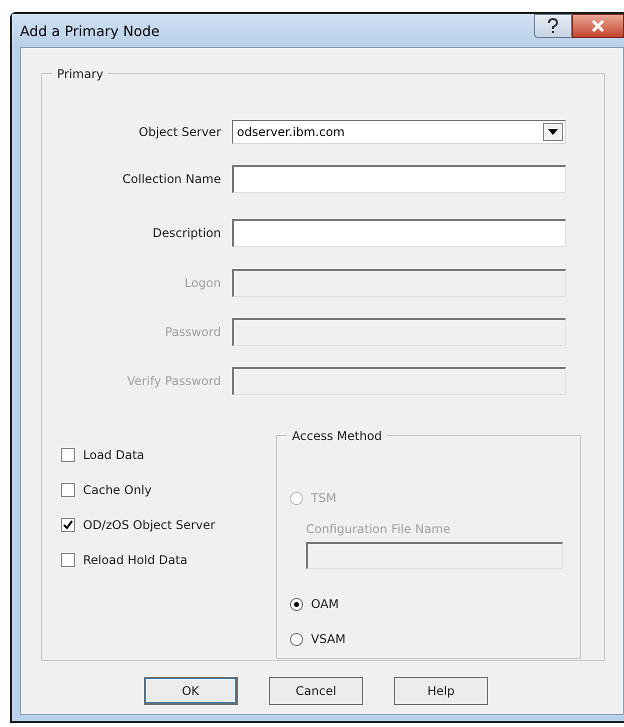 The height and width of the screenshot is (727, 624). Describe the element at coordinates (379, 529) in the screenshot. I see `field-label: Configuration File Name` at that location.